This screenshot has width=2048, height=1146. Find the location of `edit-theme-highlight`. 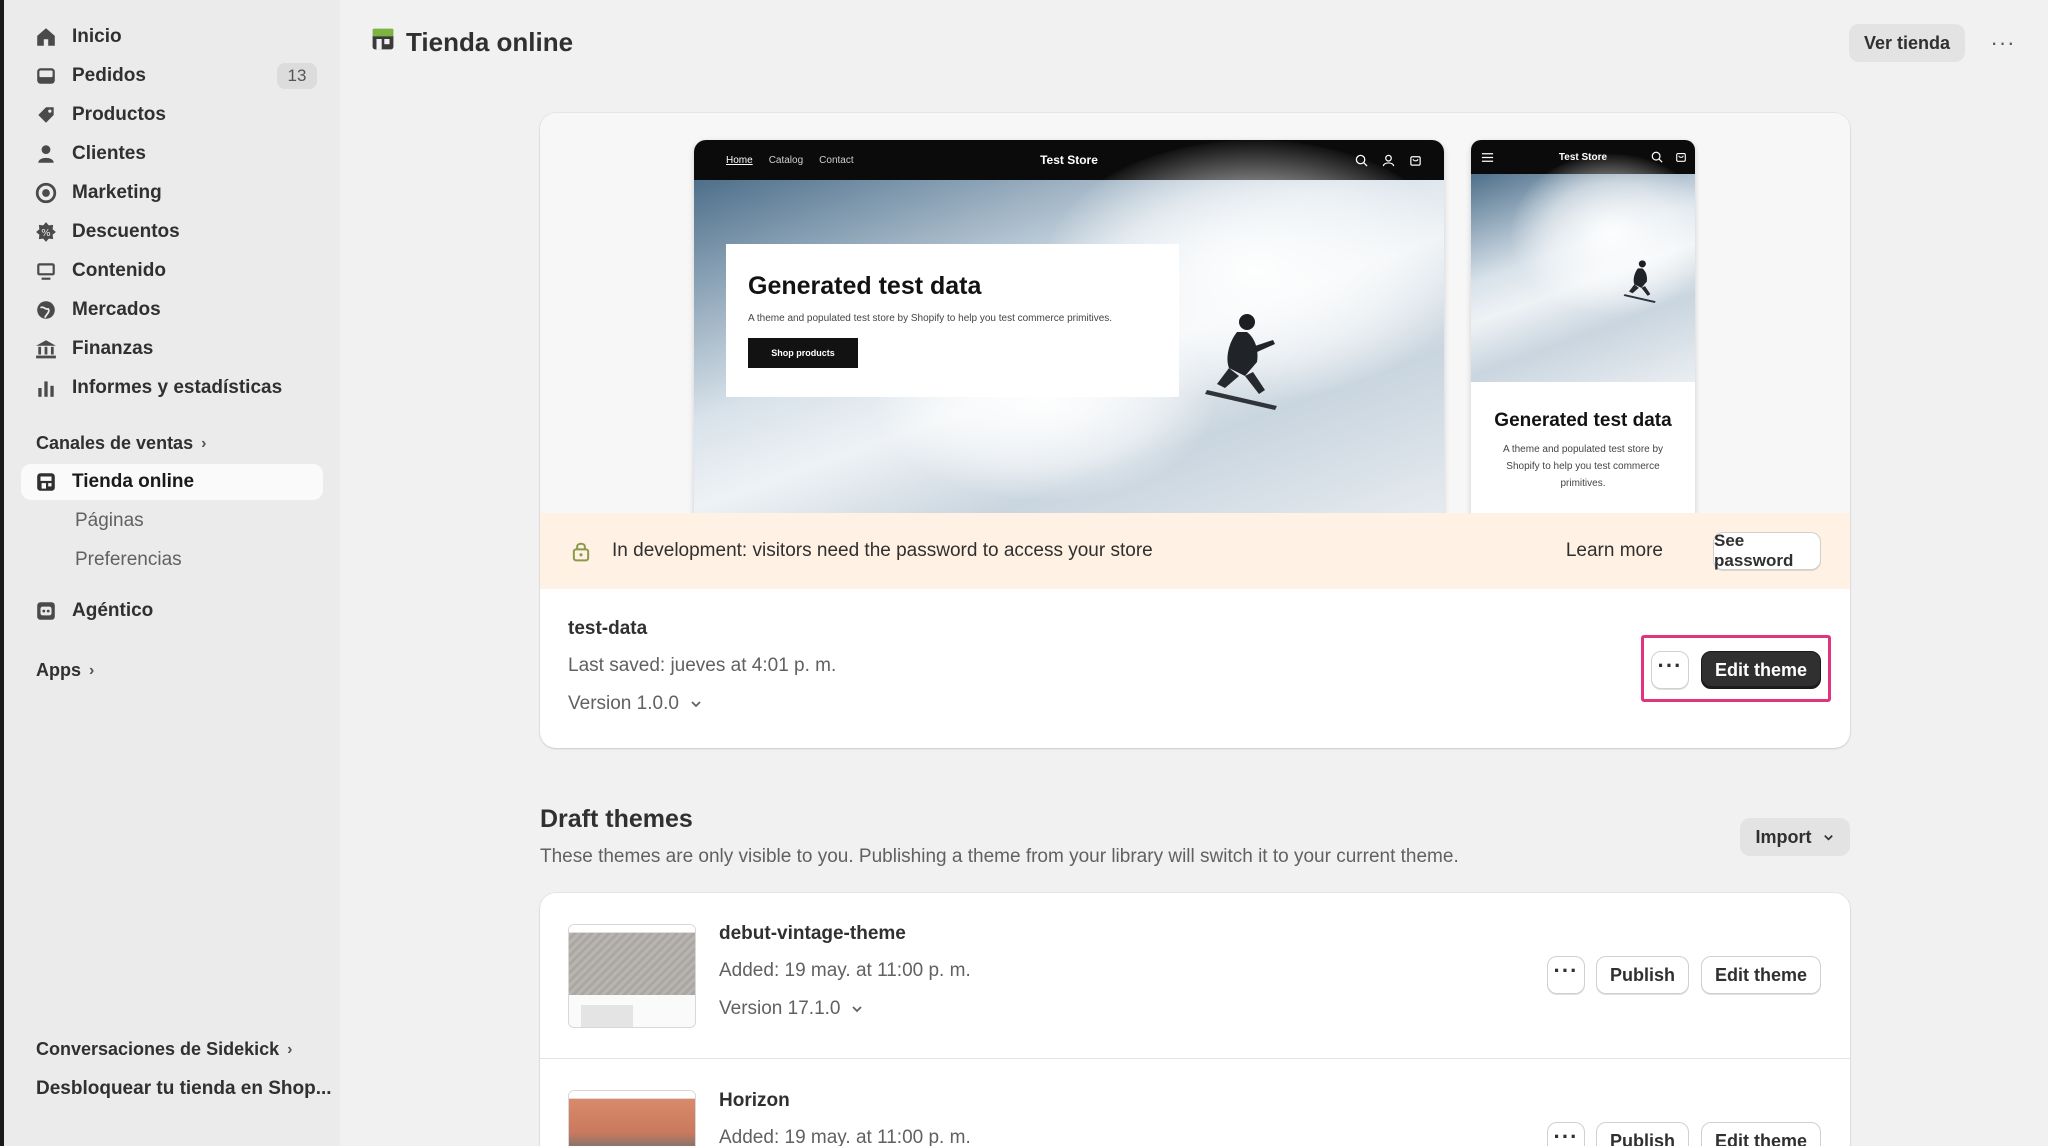

edit-theme-highlight is located at coordinates (1736, 668).